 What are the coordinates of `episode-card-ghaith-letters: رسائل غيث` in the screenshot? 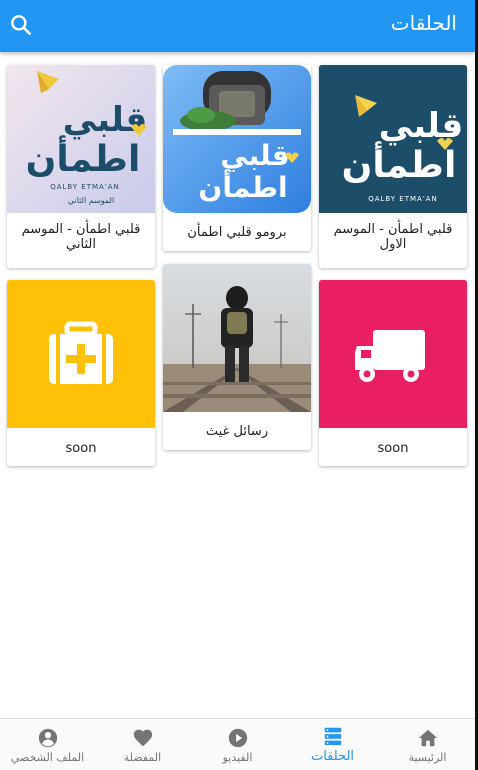 It's located at (237, 357).